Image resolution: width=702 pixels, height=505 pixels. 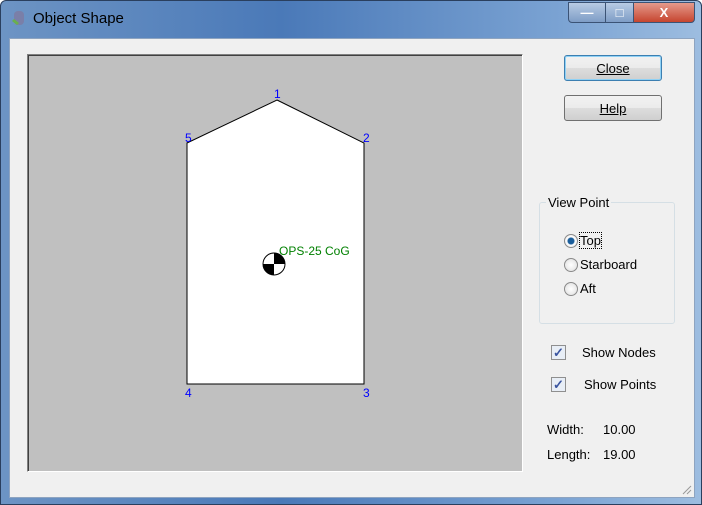 I want to click on radio-starboard: Starboard, so click(x=600, y=264).